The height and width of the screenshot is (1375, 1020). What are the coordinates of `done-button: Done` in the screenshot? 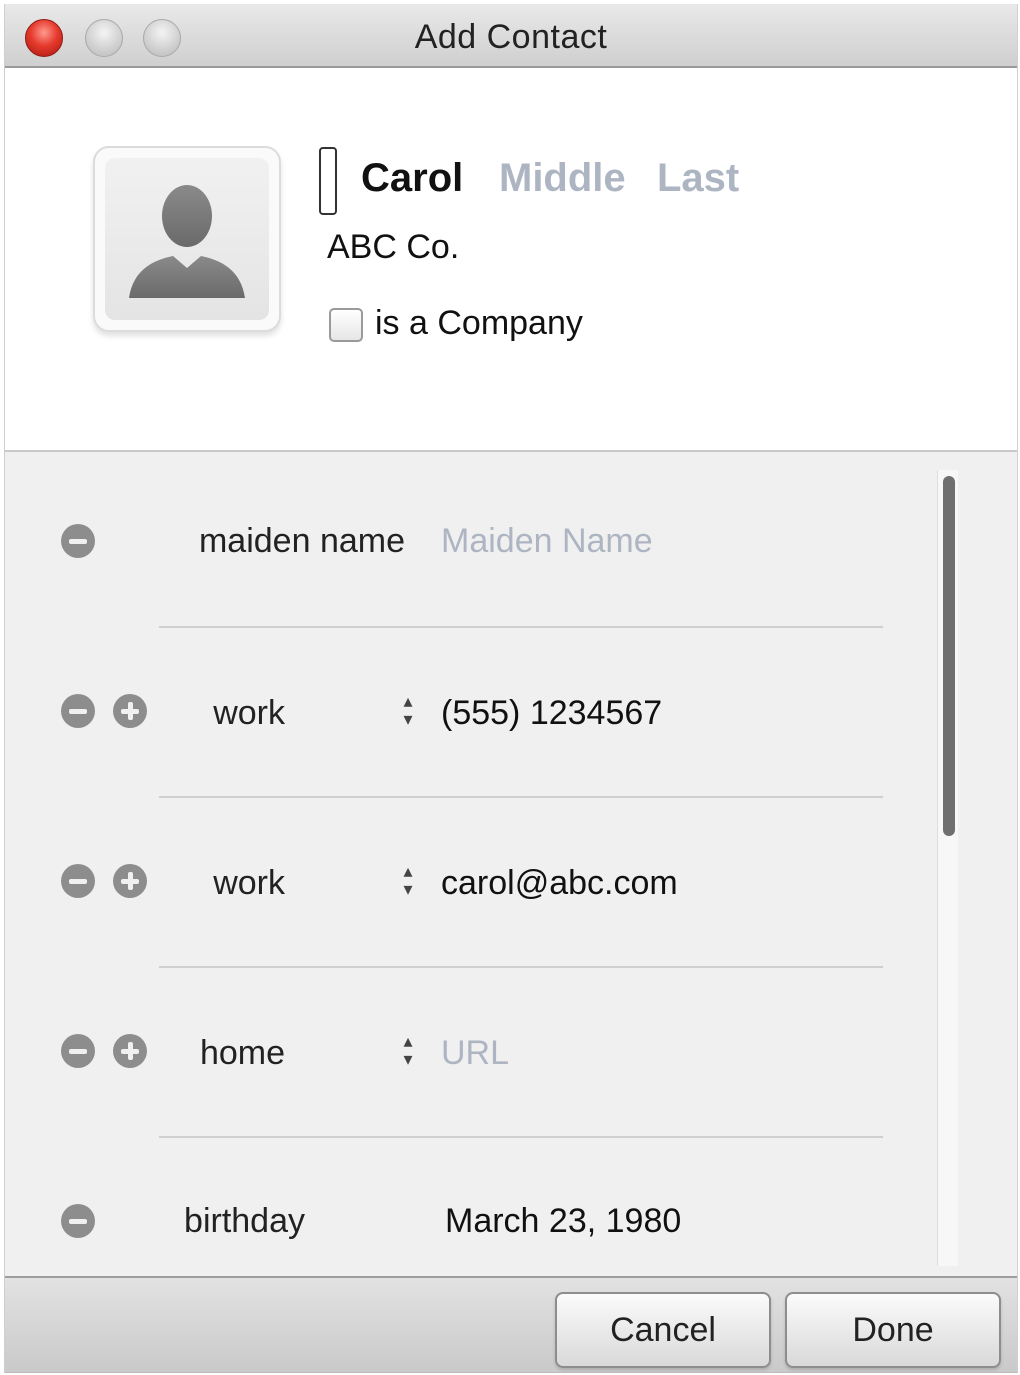 It's located at (893, 1330).